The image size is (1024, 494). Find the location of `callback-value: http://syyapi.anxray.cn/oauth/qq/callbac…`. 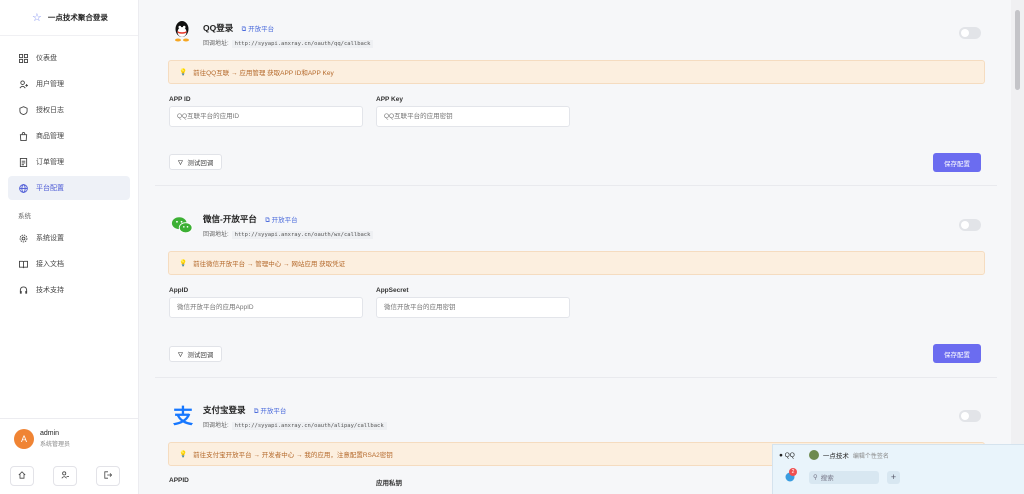

callback-value: http://syyapi.anxray.cn/oauth/qq/callbac… is located at coordinates (302, 44).